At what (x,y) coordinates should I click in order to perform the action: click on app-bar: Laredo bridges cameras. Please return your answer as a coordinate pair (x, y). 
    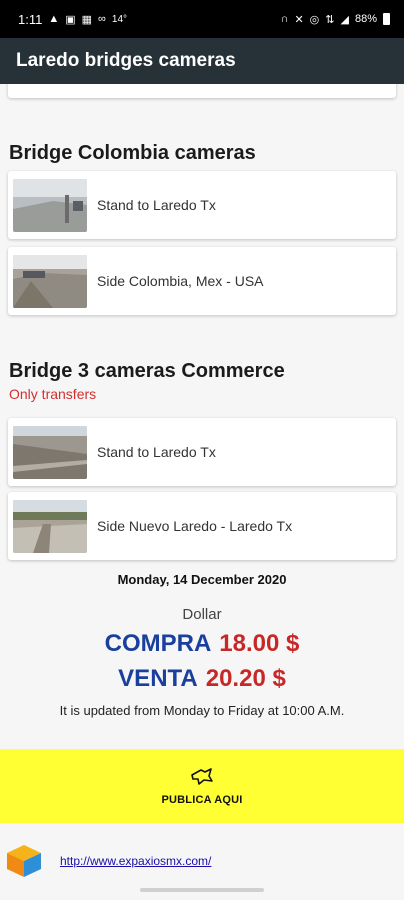
    Looking at the image, I should click on (202, 61).